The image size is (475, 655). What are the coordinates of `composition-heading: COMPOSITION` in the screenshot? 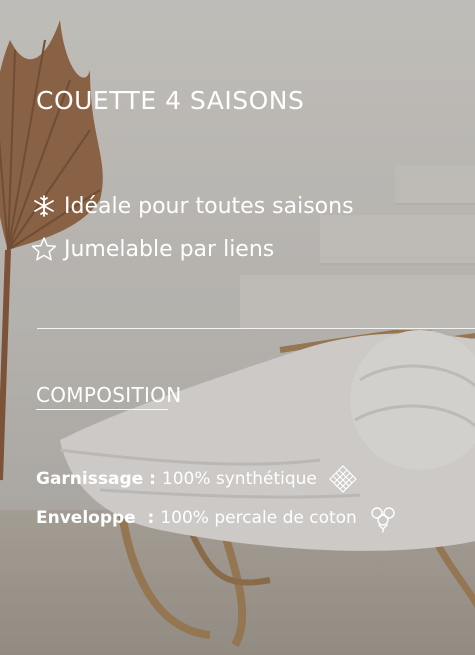 It's located at (109, 395).